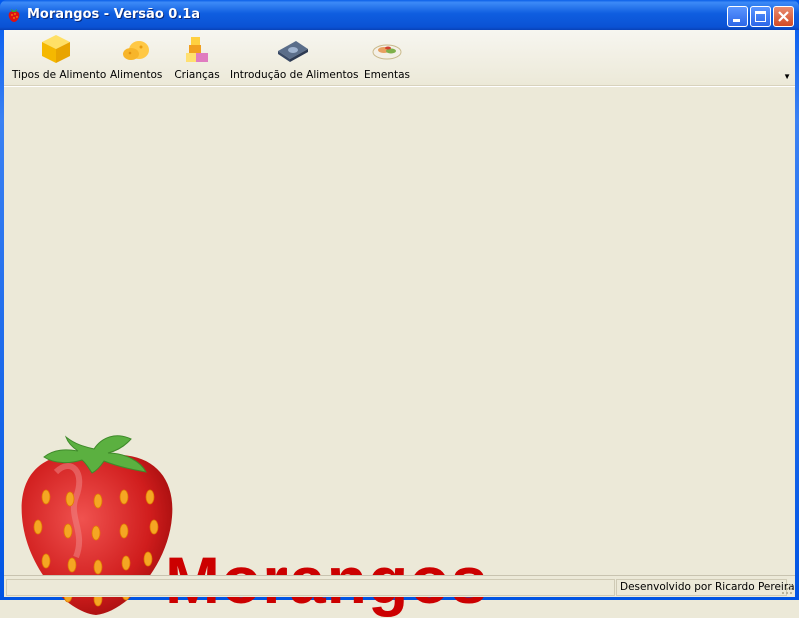 This screenshot has height=618, width=799. Describe the element at coordinates (56, 49) in the screenshot. I see `yellow-cube-icon` at that location.